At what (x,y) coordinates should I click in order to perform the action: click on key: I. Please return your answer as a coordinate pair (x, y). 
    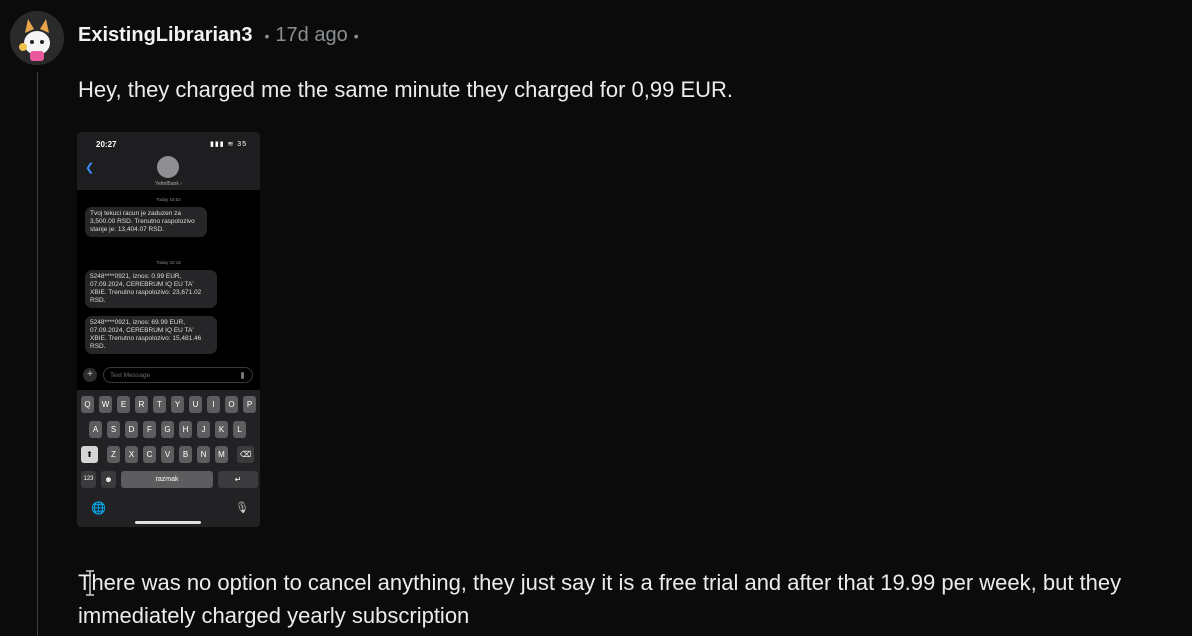
    Looking at the image, I should click on (213, 404).